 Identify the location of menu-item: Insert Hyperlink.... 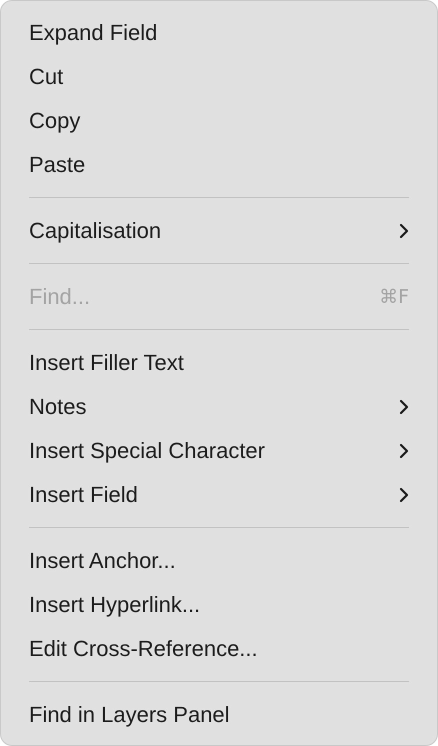
(222, 605).